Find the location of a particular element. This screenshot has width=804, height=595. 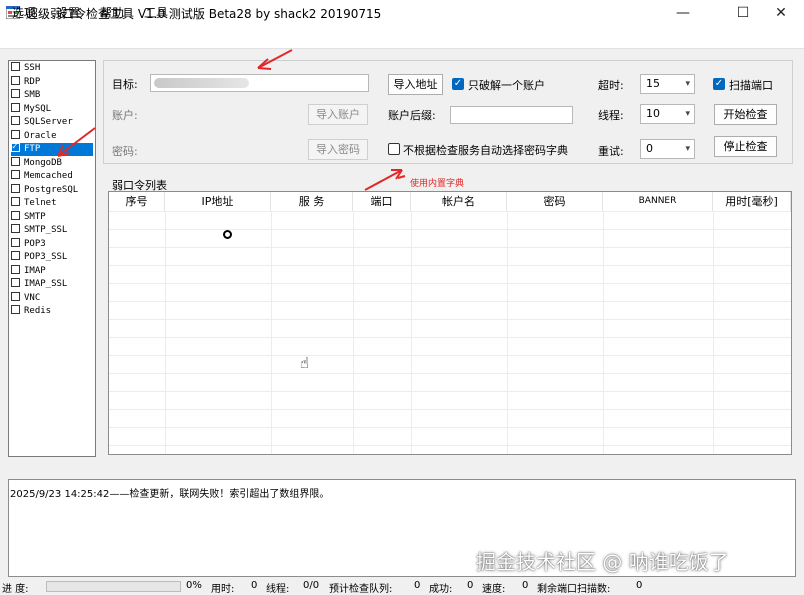

arrow-to-target is located at coordinates (275, 59).